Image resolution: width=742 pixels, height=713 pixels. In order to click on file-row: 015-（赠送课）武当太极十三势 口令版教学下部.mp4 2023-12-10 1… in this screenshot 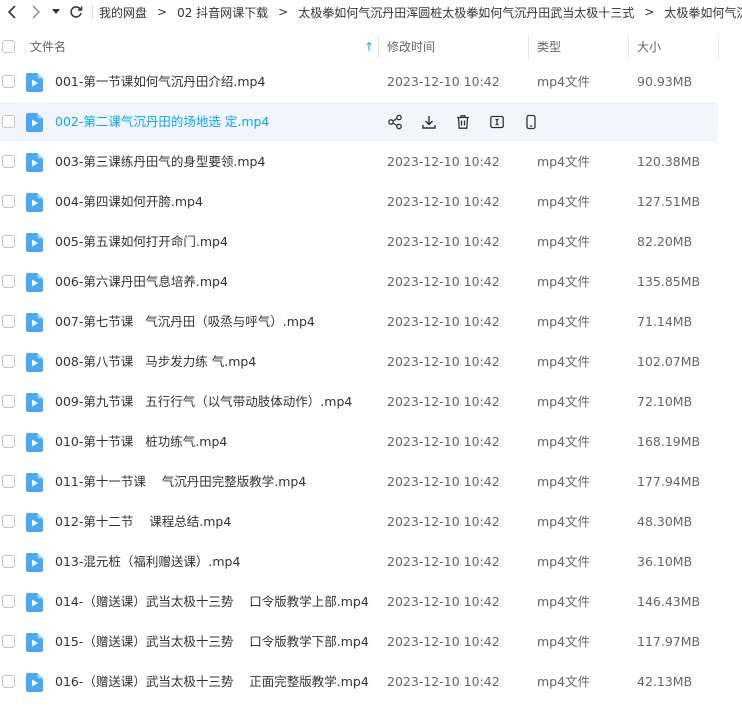, I will do `click(371, 642)`.